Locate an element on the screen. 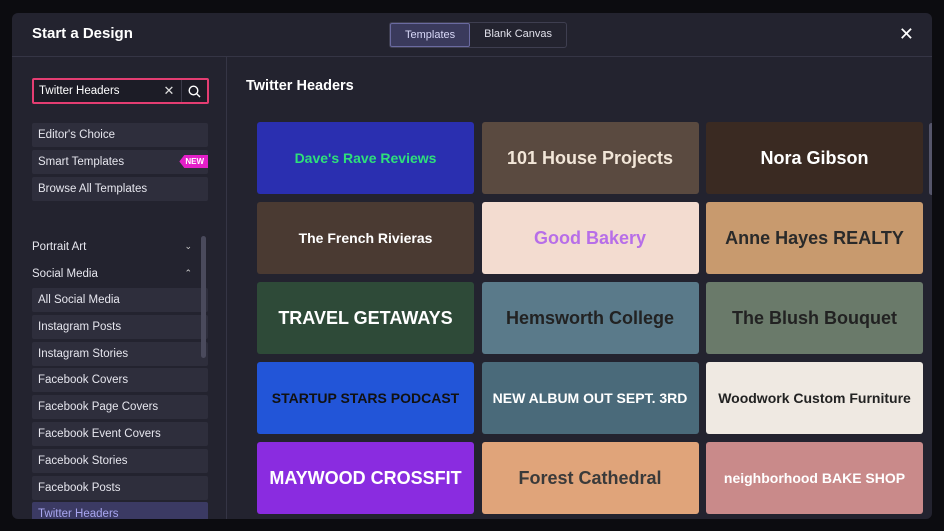 The image size is (944, 531). sidebar-item-facebook-stories: Facebook Stories is located at coordinates (120, 460).